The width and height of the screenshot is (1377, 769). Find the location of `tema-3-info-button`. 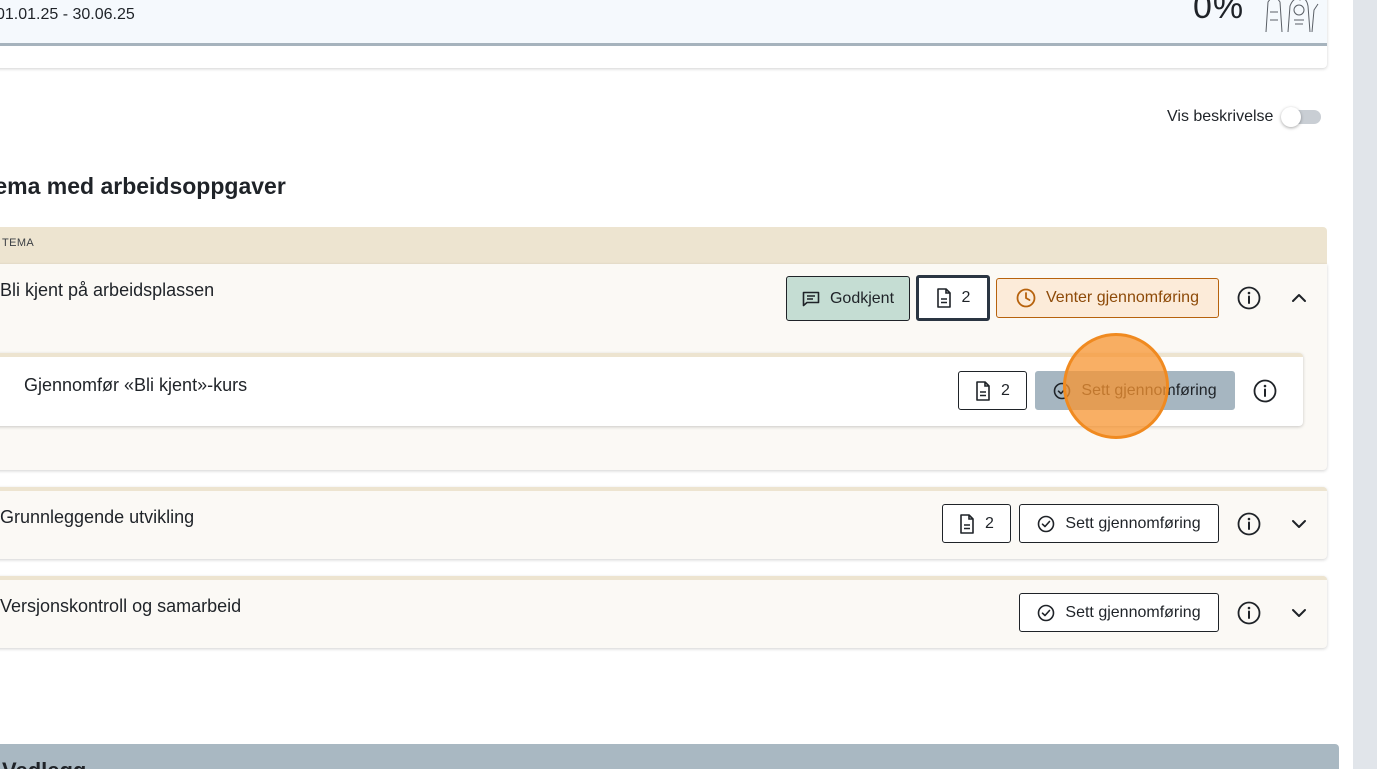

tema-3-info-button is located at coordinates (1249, 613).